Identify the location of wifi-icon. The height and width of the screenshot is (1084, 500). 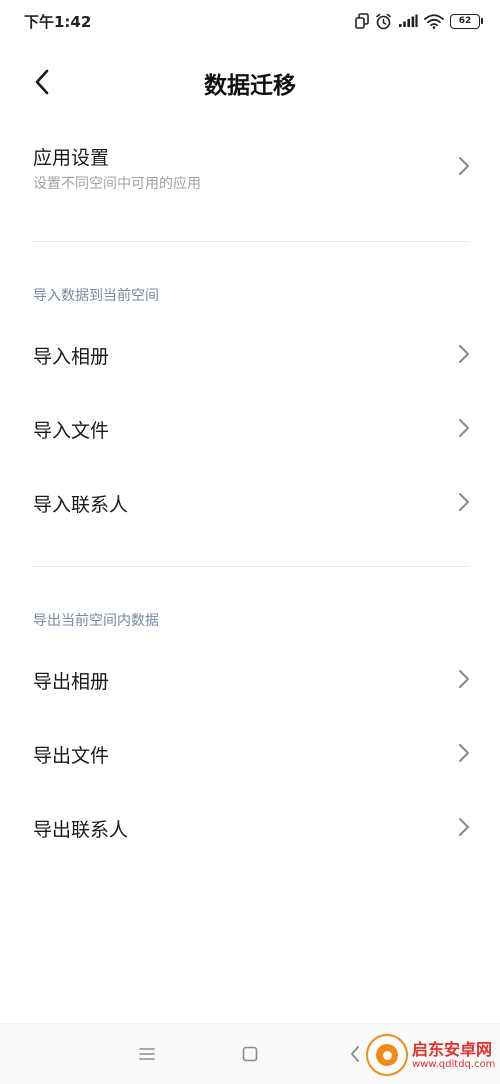
(434, 21).